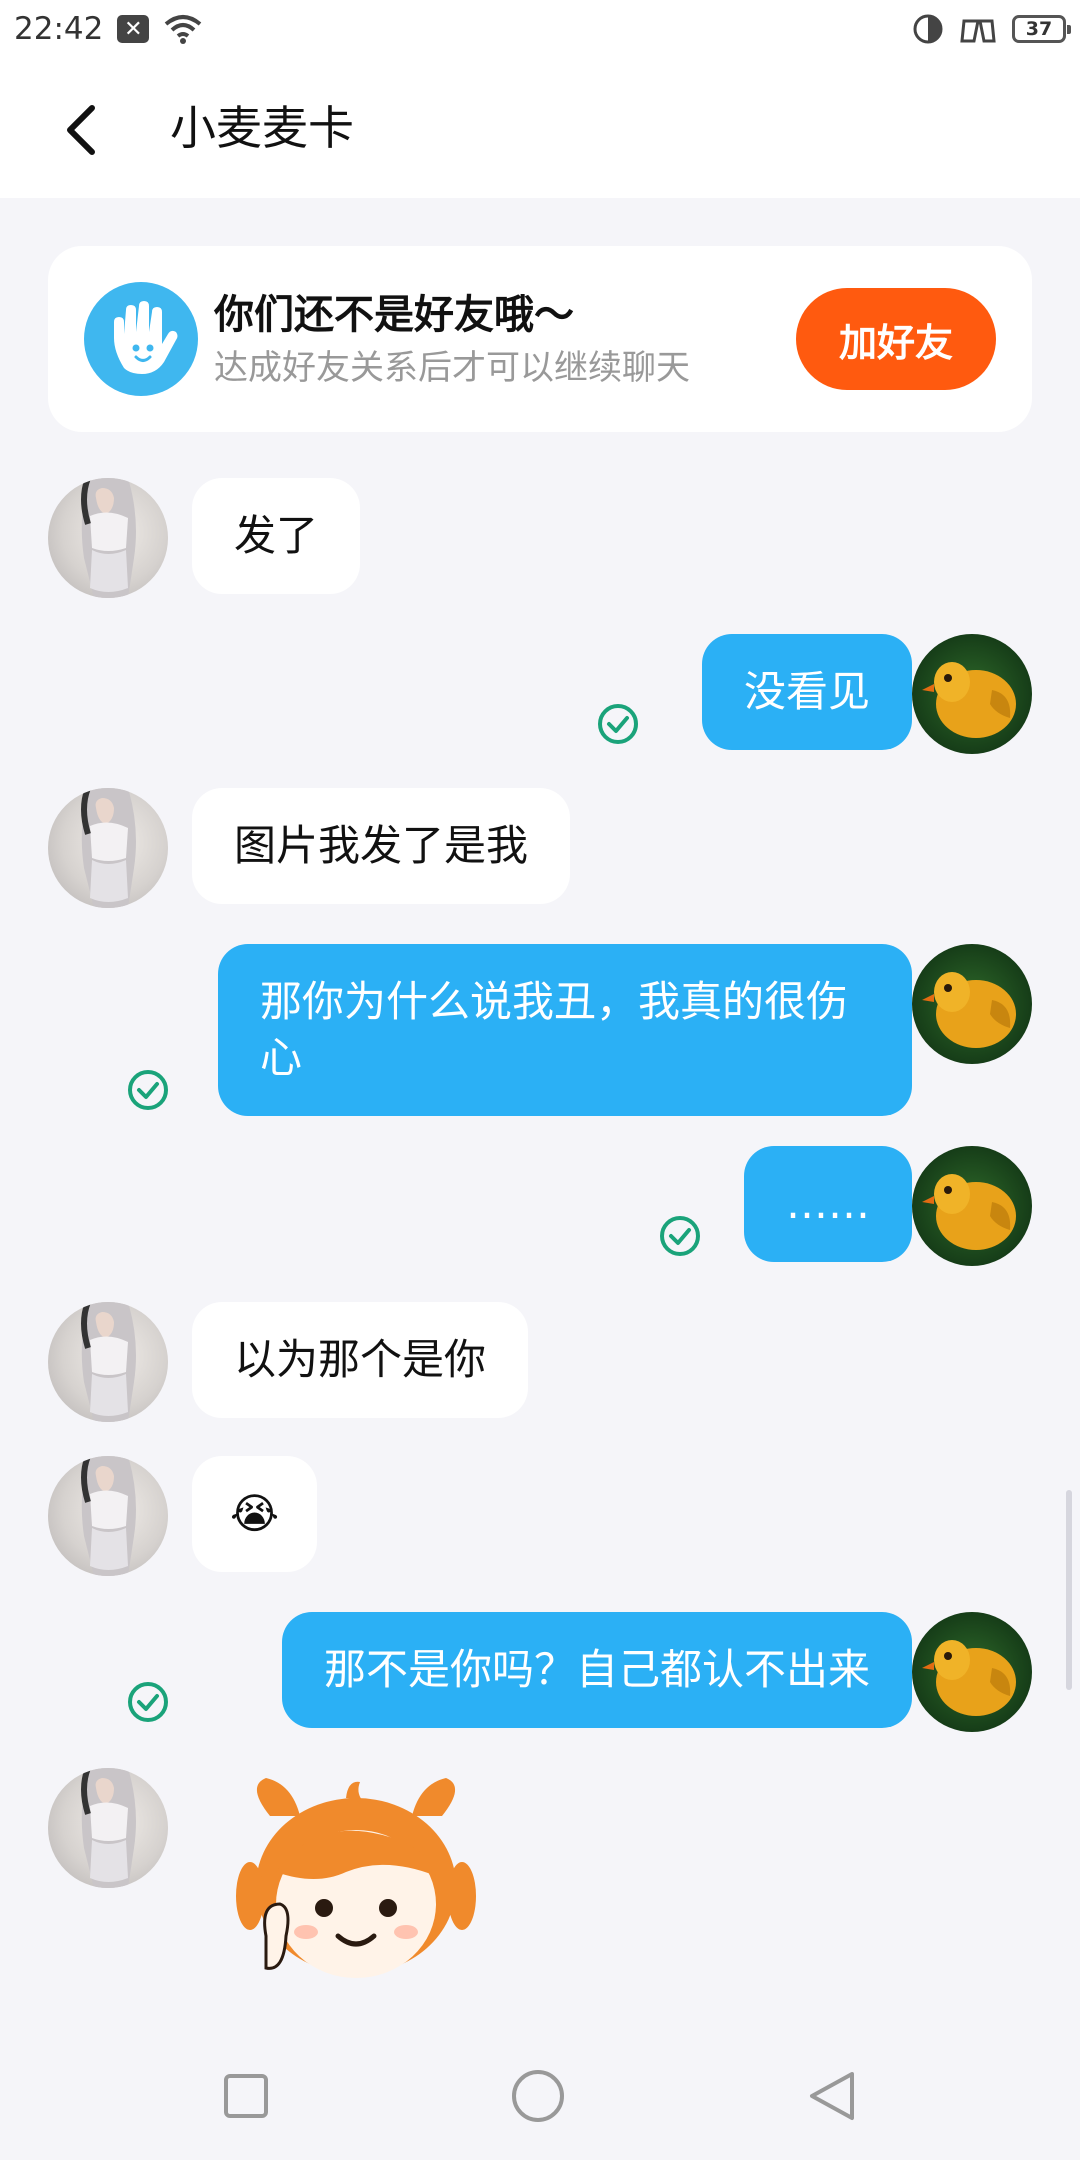  I want to click on battery-icon: 37, so click(1041, 29).